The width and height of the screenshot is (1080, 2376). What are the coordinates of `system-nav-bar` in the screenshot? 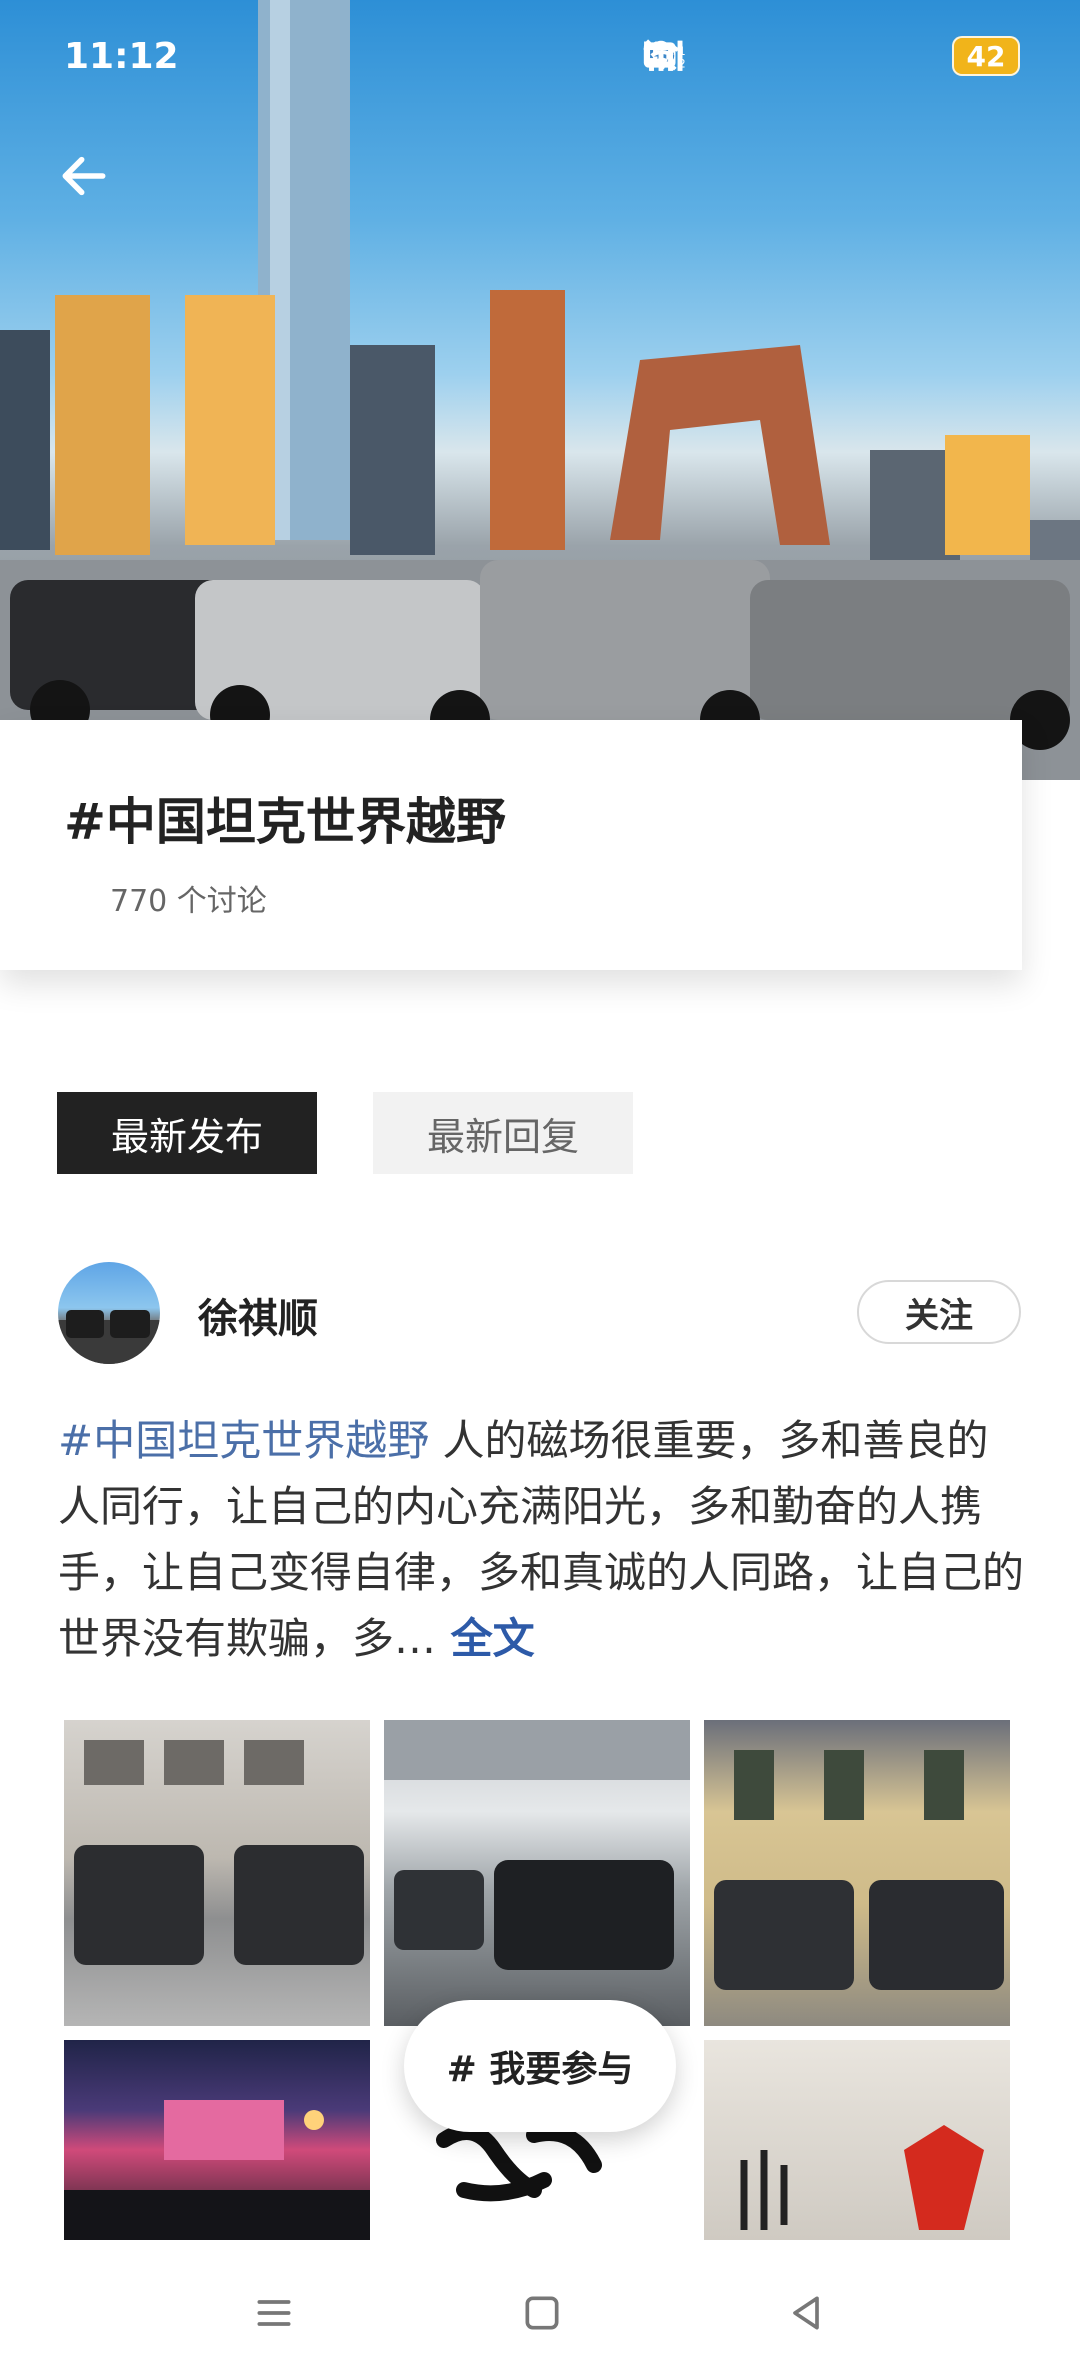 It's located at (540, 2310).